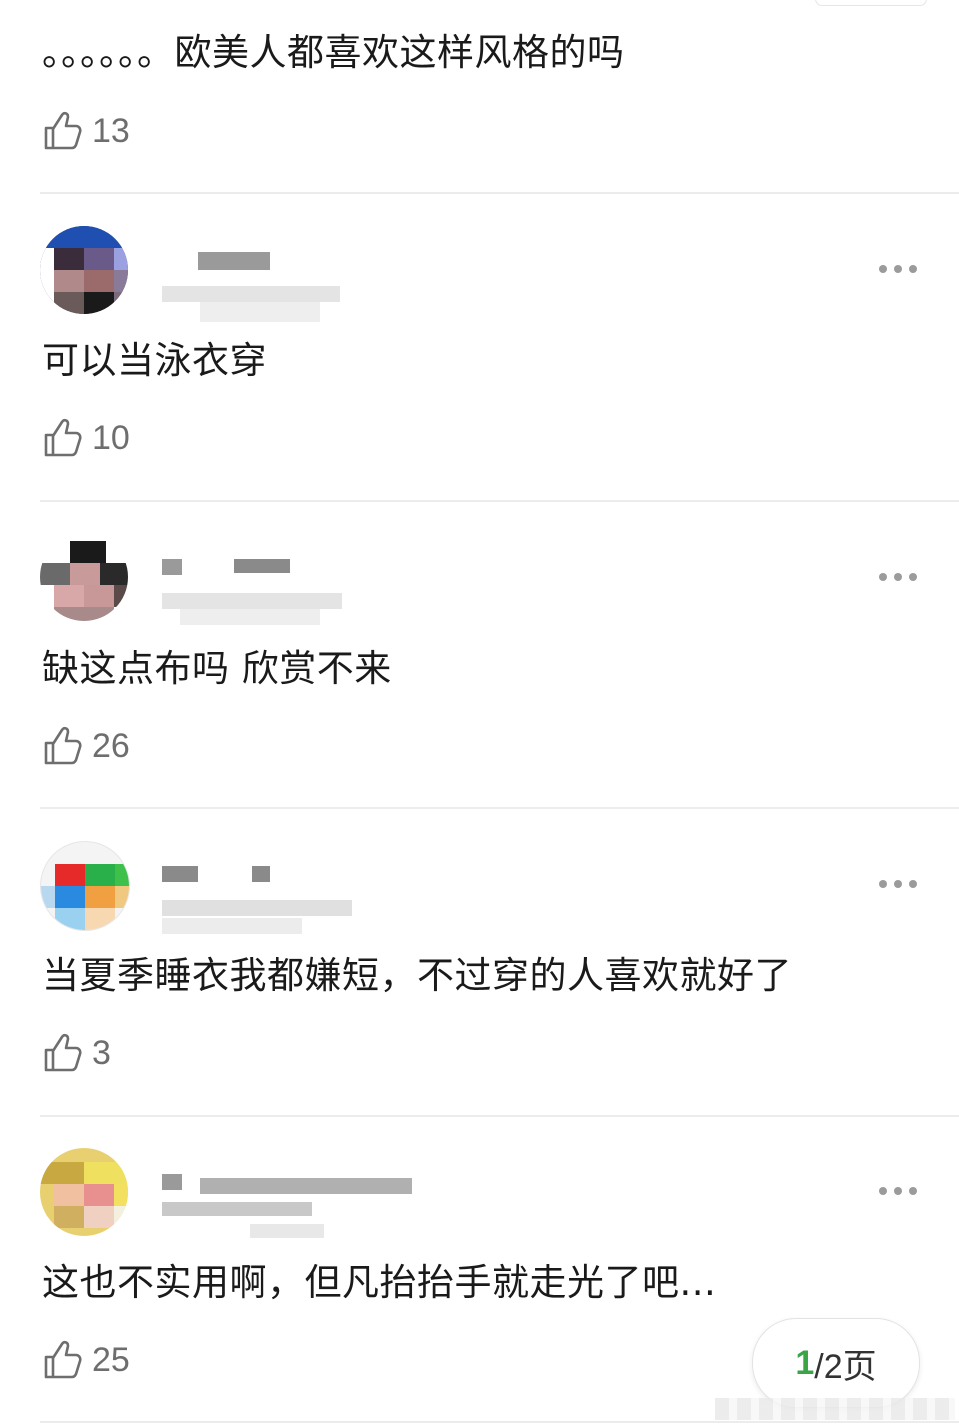 The width and height of the screenshot is (959, 1425). What do you see at coordinates (111, 1359) in the screenshot?
I see `like-count: 25` at bounding box center [111, 1359].